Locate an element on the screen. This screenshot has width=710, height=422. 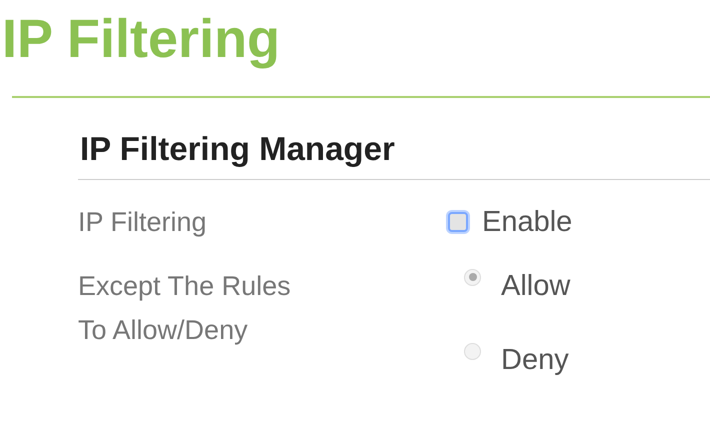
option-label: Allow is located at coordinates (535, 286).